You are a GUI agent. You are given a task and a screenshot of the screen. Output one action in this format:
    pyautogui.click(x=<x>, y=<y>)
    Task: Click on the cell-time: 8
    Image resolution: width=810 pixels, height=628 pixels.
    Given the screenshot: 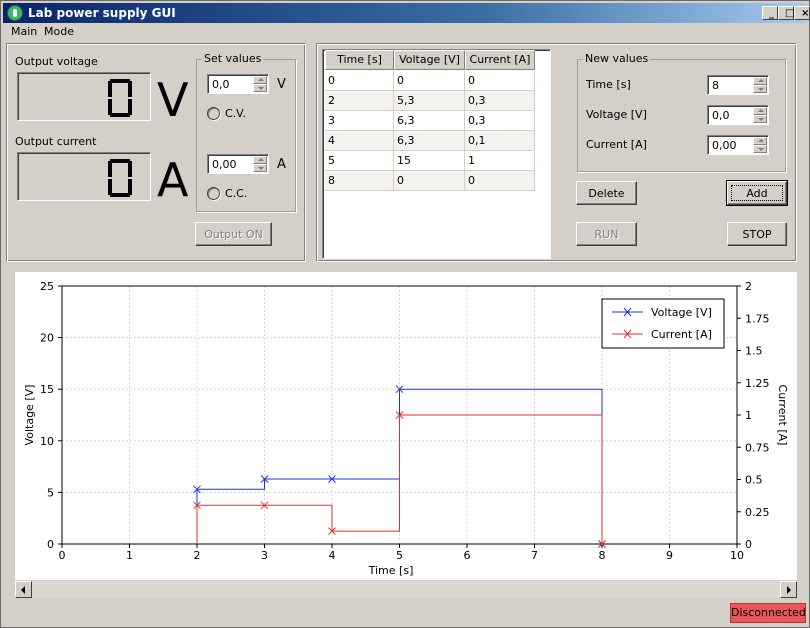 What is the action you would take?
    pyautogui.click(x=359, y=181)
    